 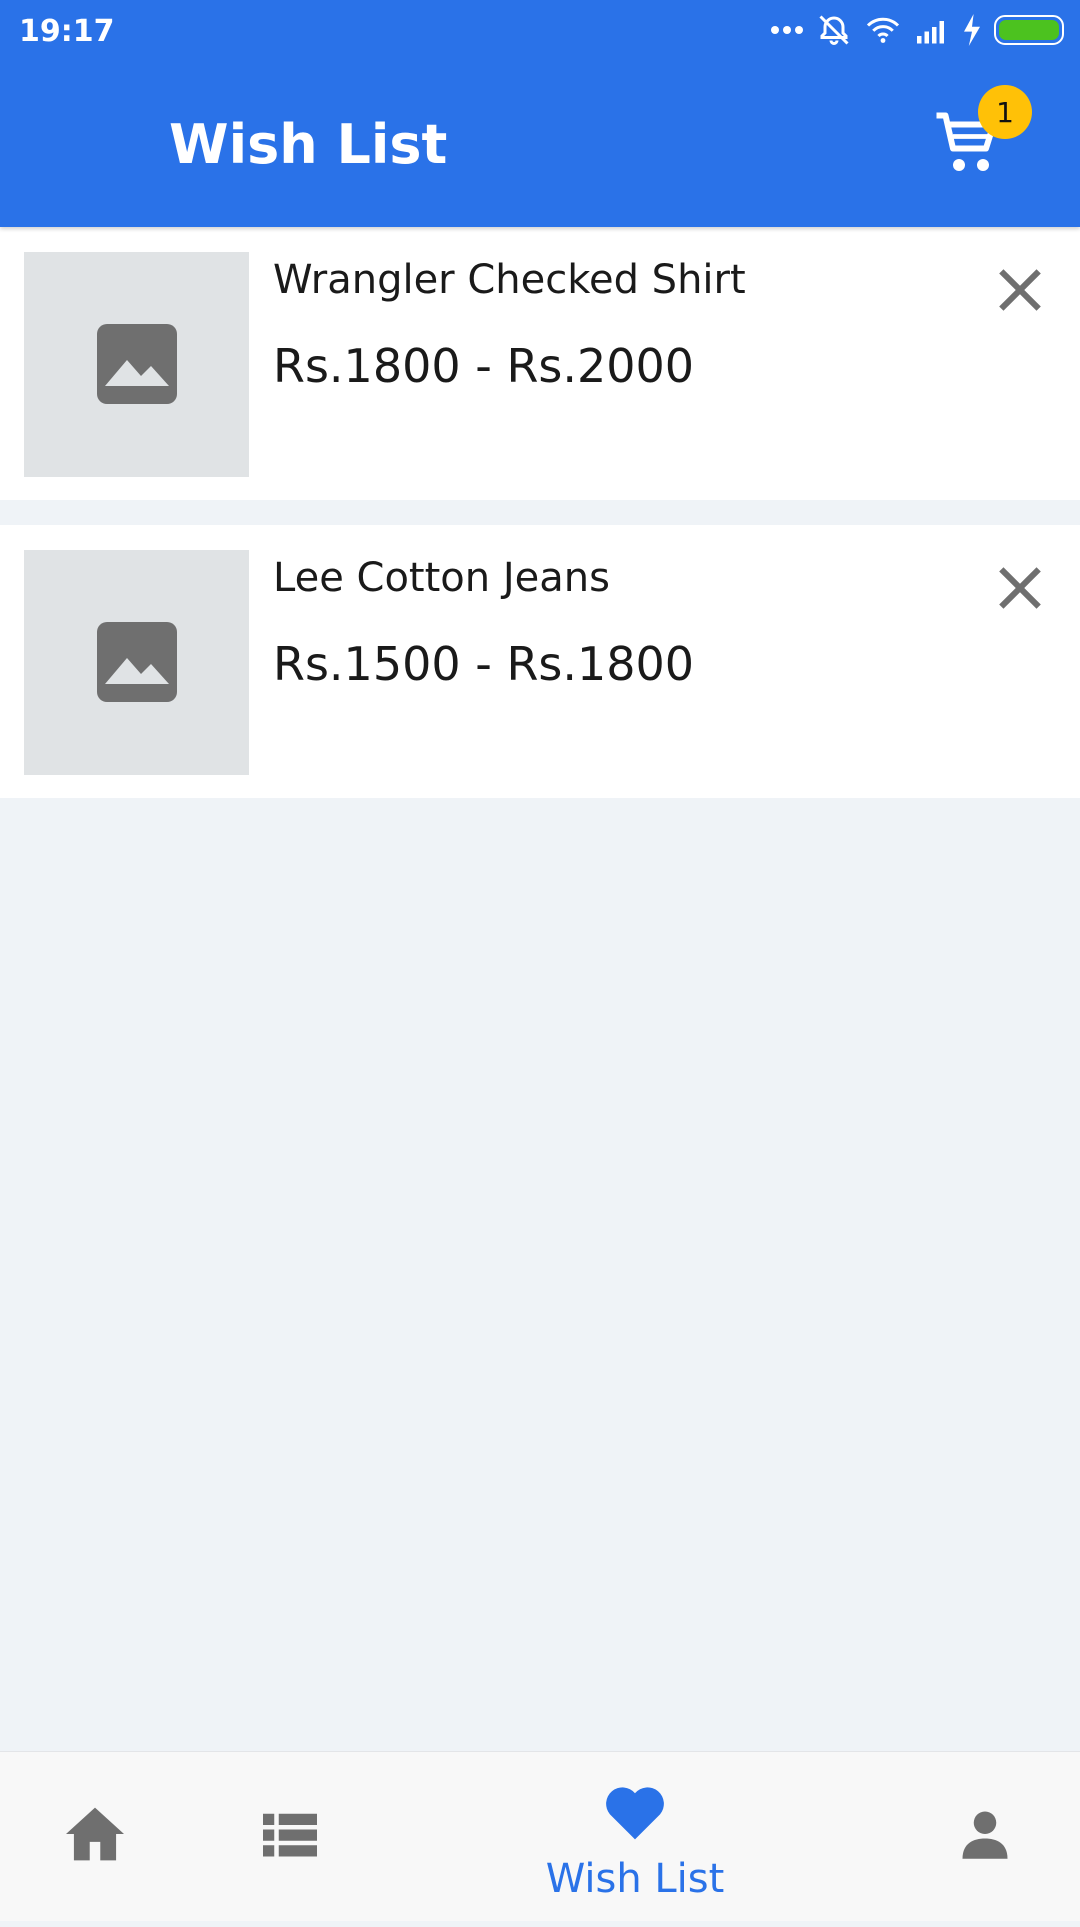 I want to click on nav-wishlist-label: Wish List, so click(x=635, y=1879).